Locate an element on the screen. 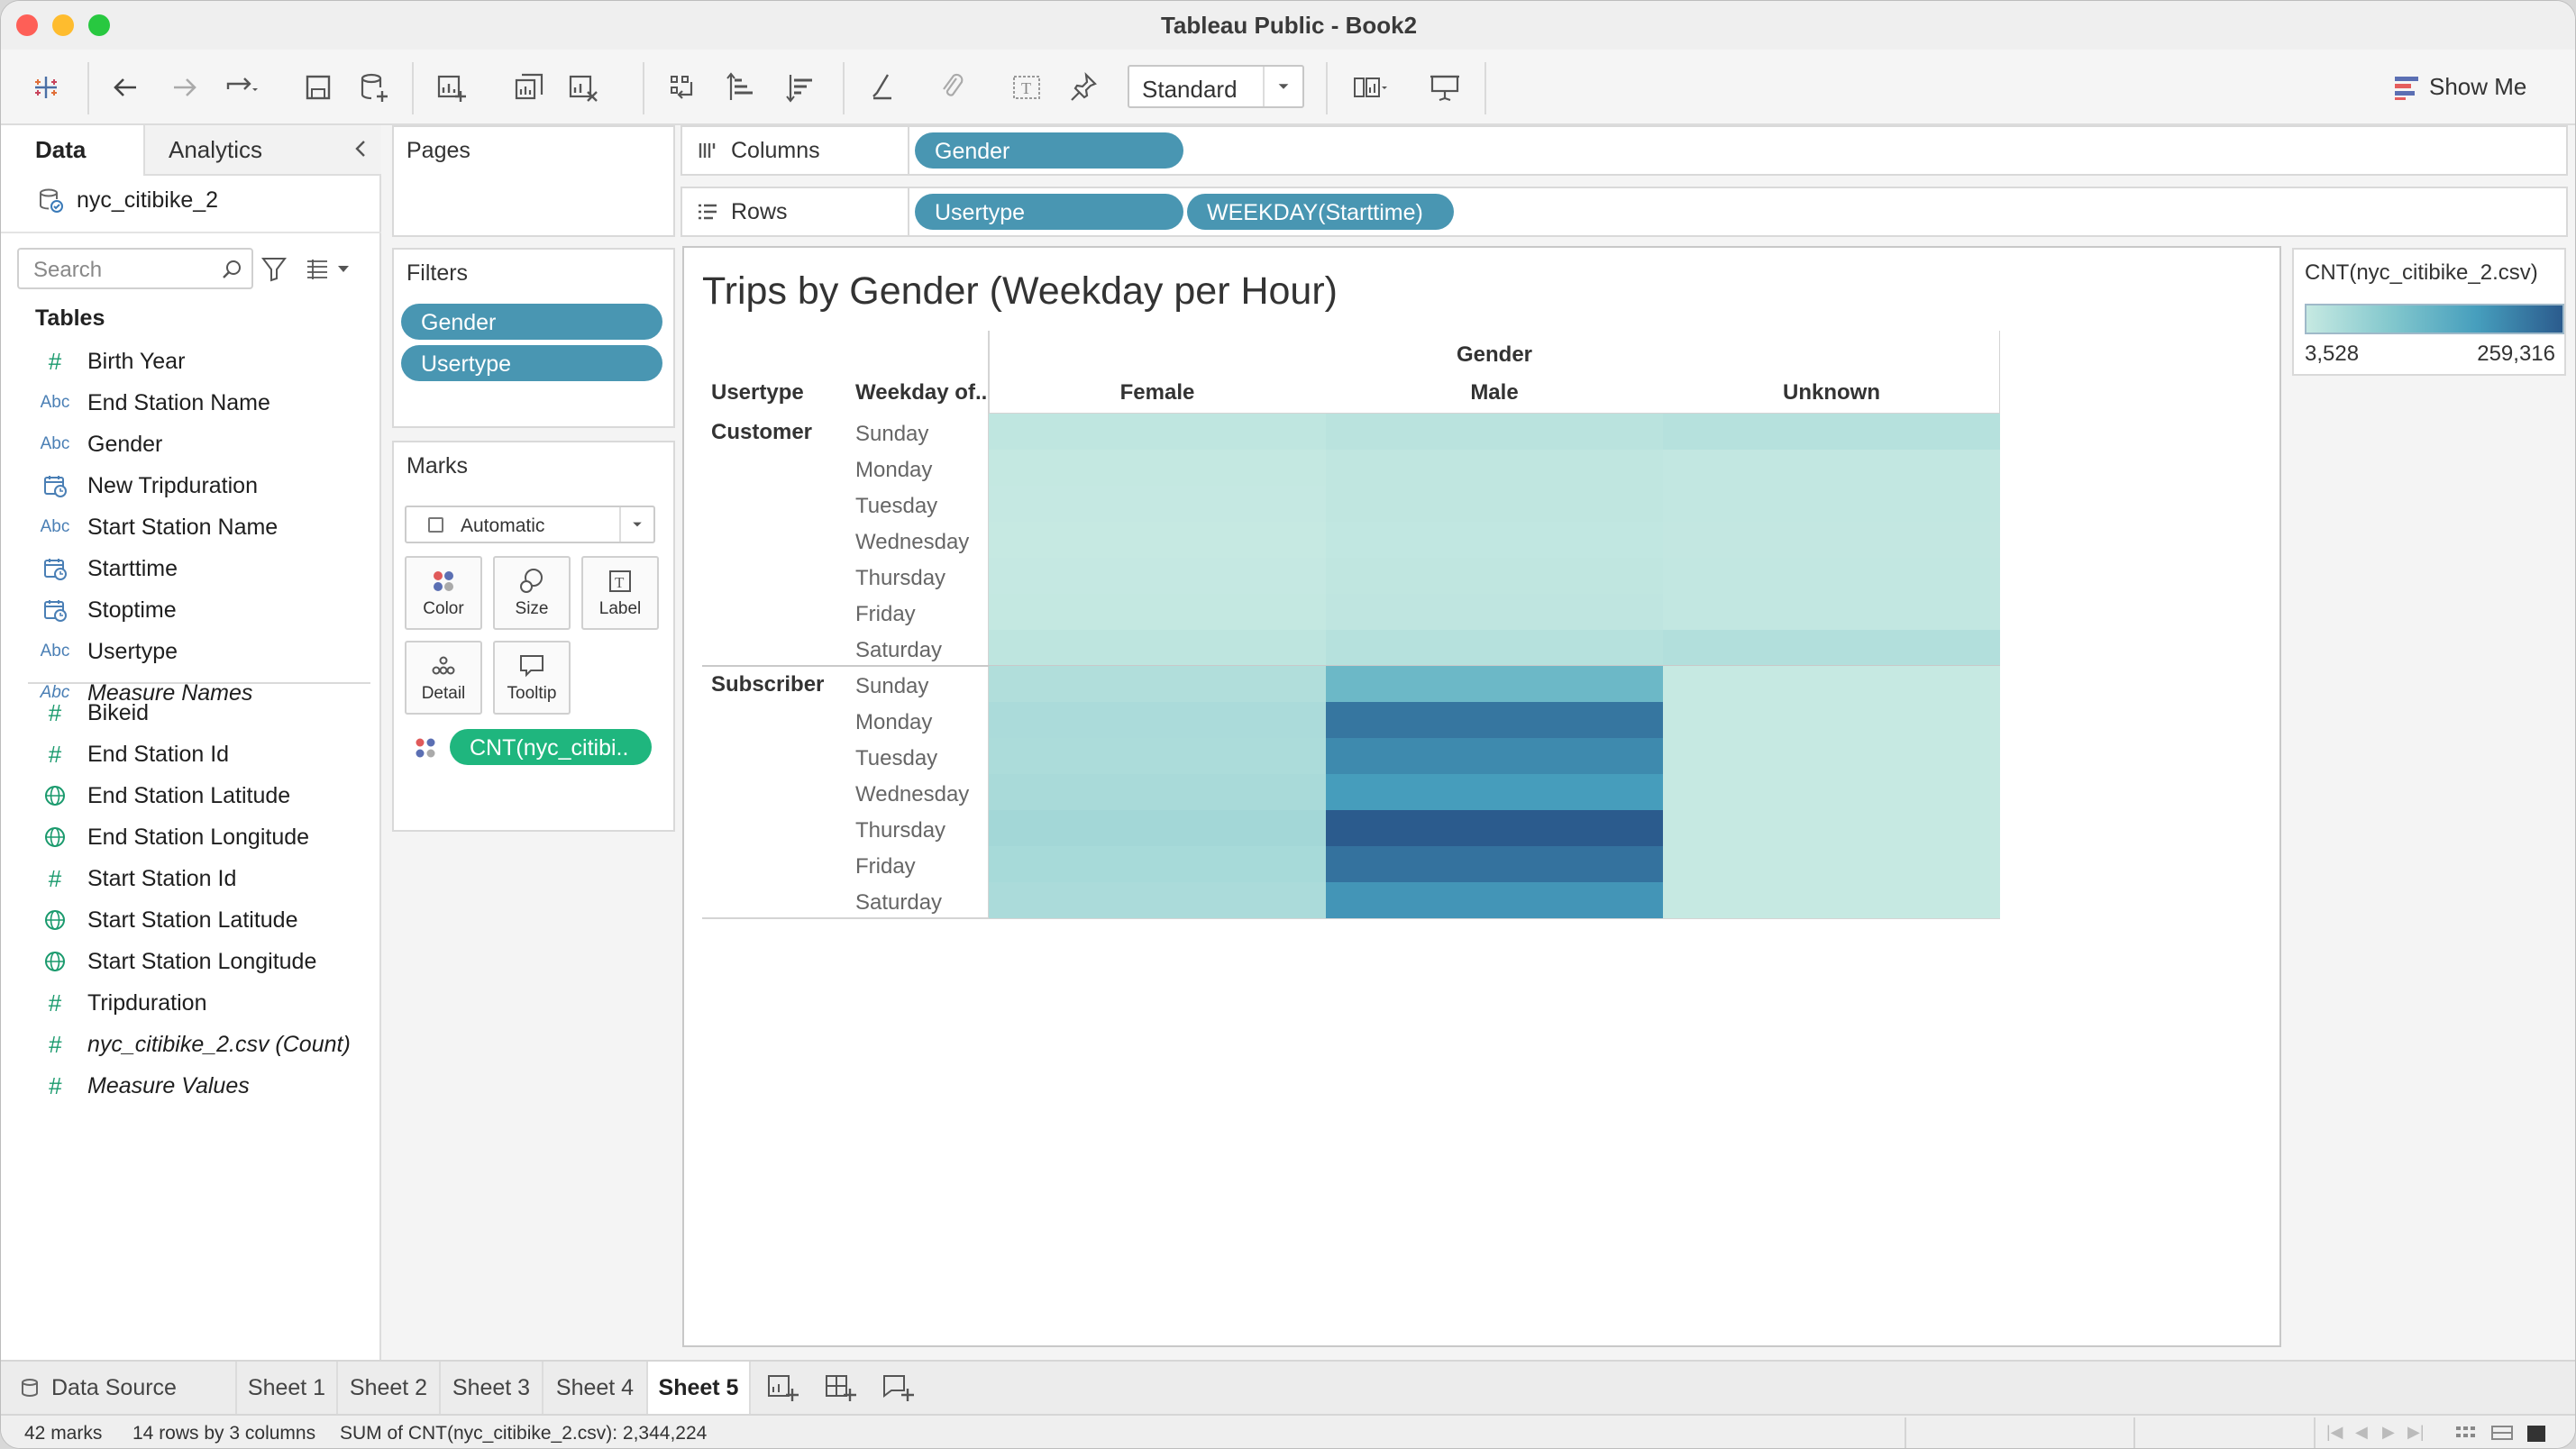  rows-pill-weekday: WEEKDAY(Starttime) is located at coordinates (1320, 212).